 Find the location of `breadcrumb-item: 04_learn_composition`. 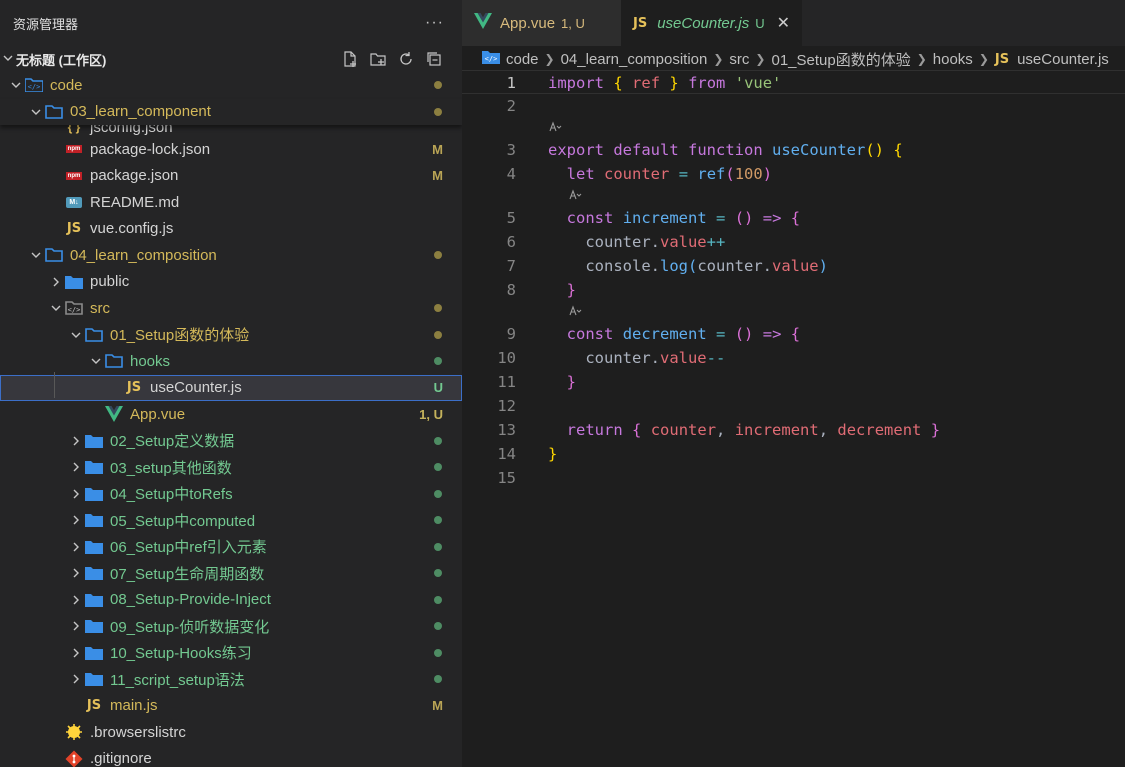

breadcrumb-item: 04_learn_composition is located at coordinates (634, 59).